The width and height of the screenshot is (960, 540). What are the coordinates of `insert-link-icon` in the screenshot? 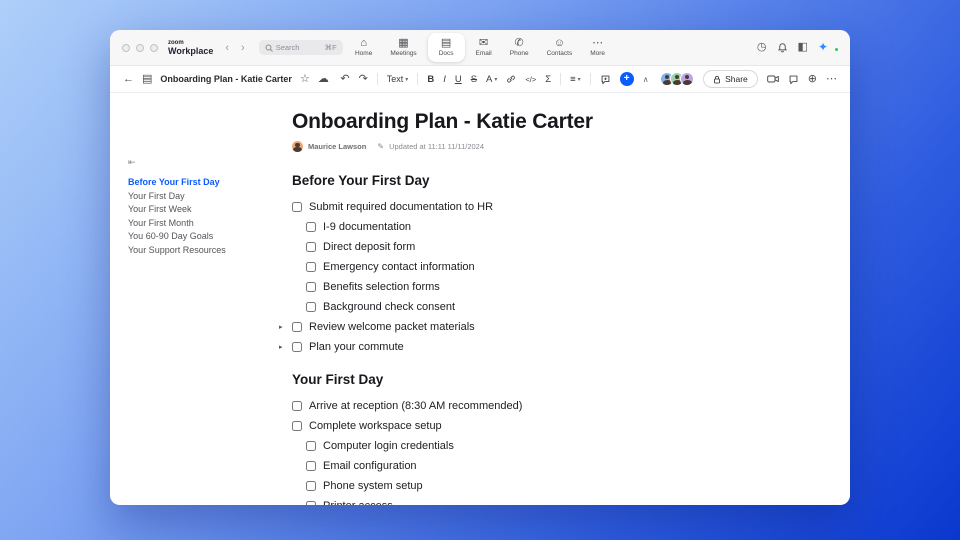 It's located at (511, 79).